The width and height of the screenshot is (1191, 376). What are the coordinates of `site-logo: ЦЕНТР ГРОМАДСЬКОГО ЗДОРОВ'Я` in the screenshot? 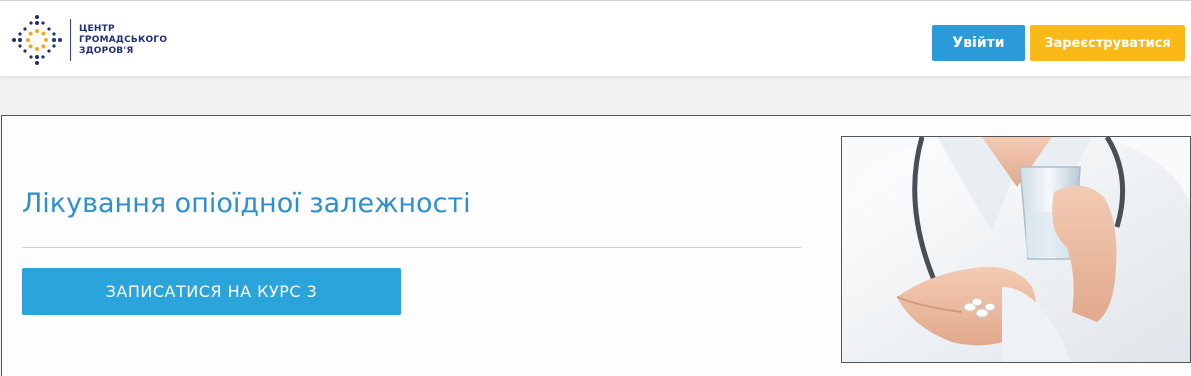 It's located at (88, 40).